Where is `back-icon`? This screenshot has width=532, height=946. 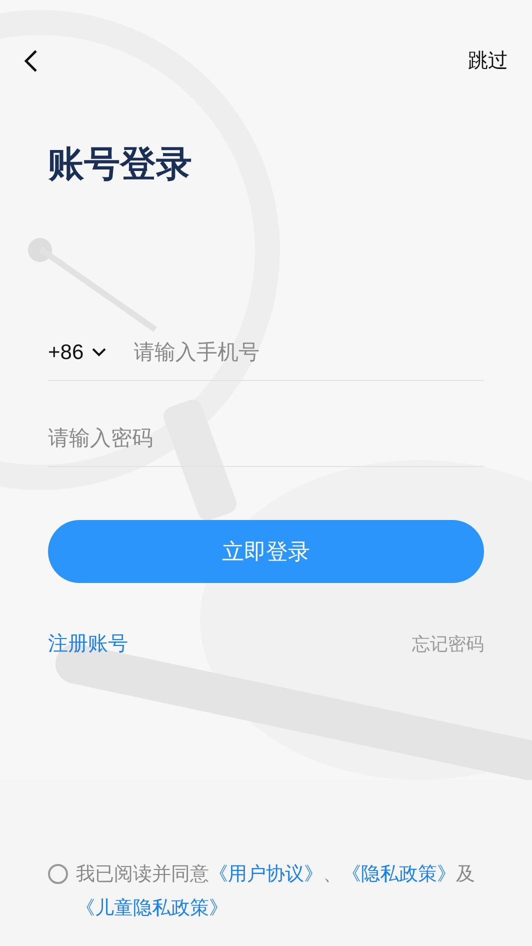
back-icon is located at coordinates (31, 61).